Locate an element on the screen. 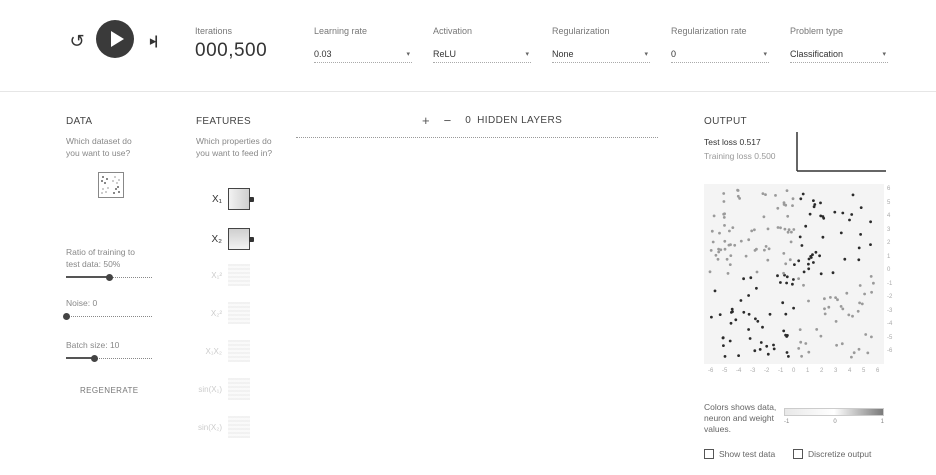 The image size is (936, 475). discretize-output-checkbox: Discretize output is located at coordinates (832, 454).